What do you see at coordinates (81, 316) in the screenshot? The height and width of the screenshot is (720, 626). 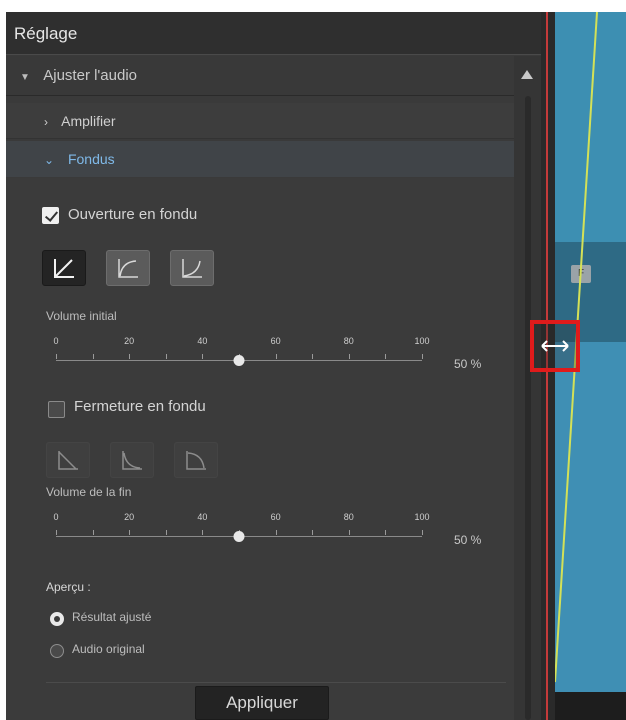 I see `fade-in-volume-label: Volume initial` at bounding box center [81, 316].